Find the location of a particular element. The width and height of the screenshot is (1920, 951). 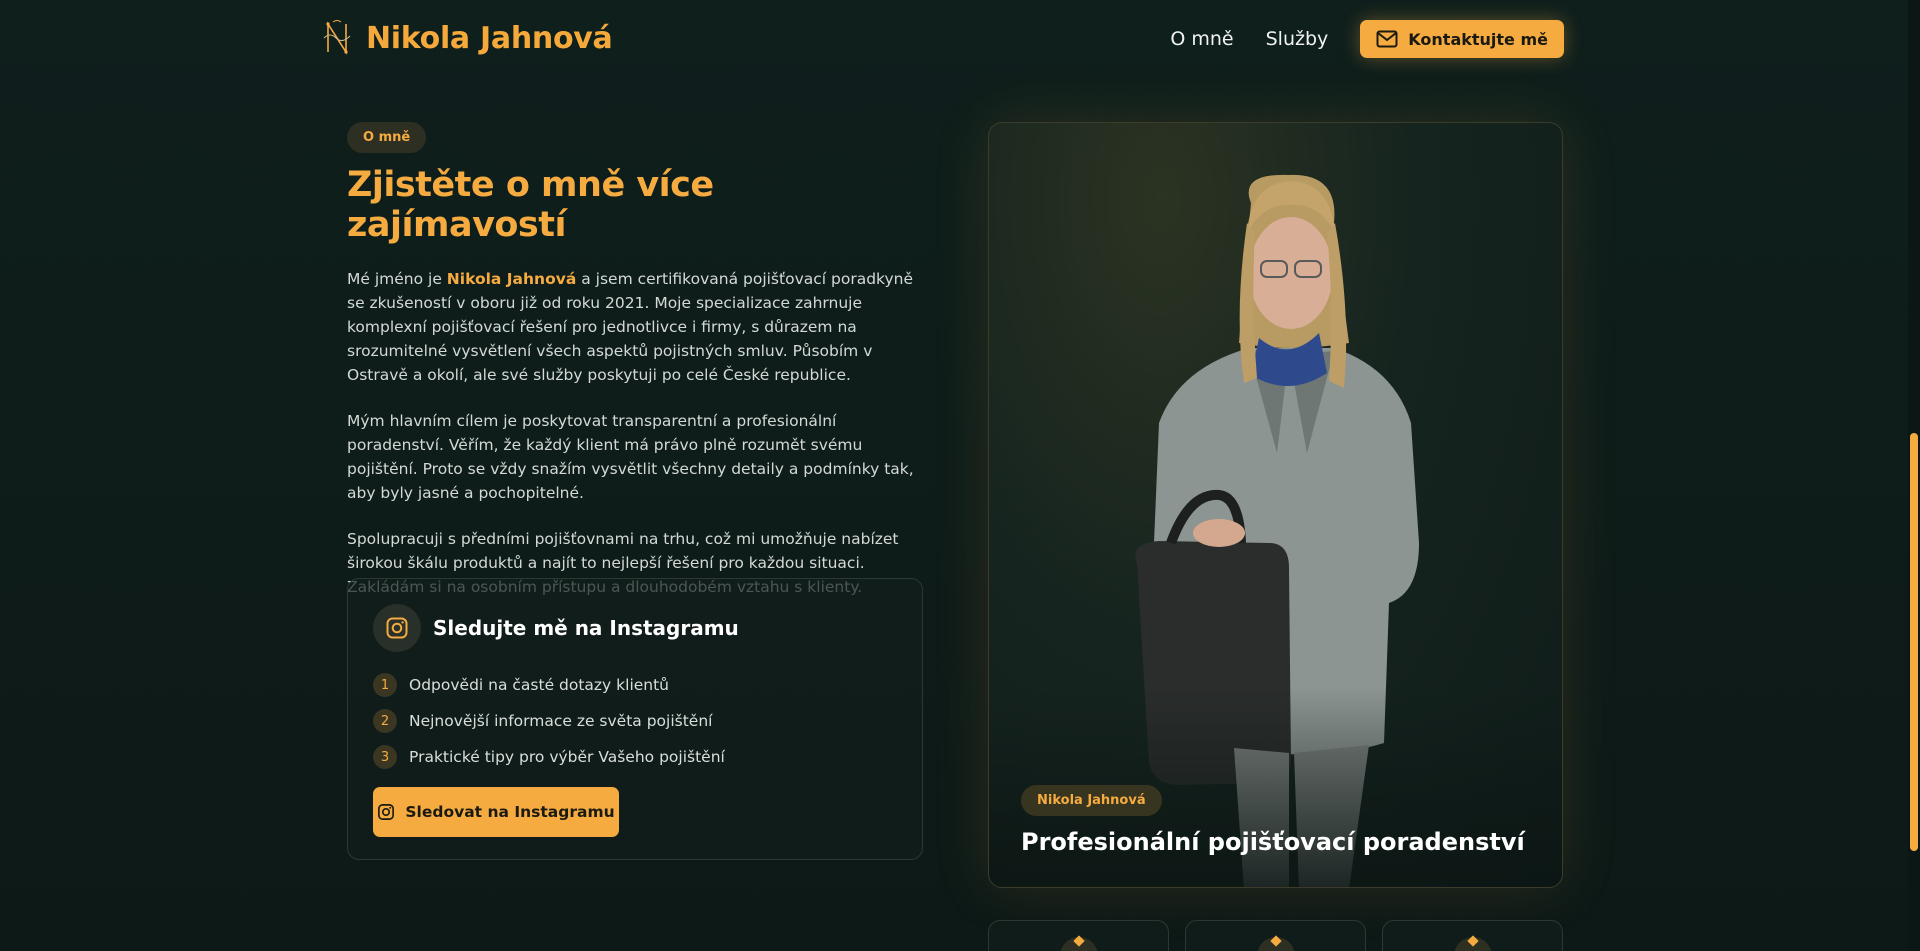

contact-button-label: Kontaktujte mě is located at coordinates (1478, 39).